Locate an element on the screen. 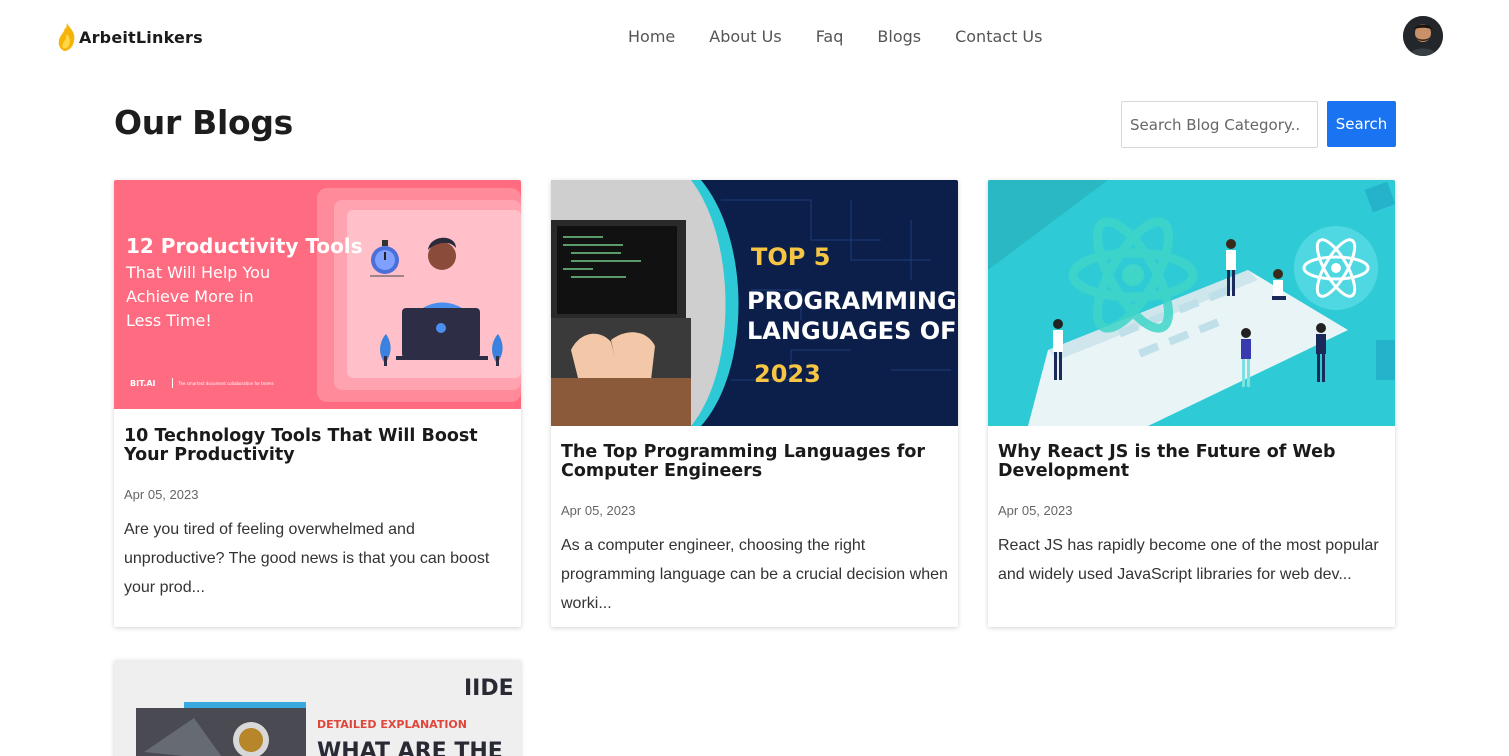 This screenshot has height=756, width=1509. brand-name: ArbeitLinkers is located at coordinates (141, 37).